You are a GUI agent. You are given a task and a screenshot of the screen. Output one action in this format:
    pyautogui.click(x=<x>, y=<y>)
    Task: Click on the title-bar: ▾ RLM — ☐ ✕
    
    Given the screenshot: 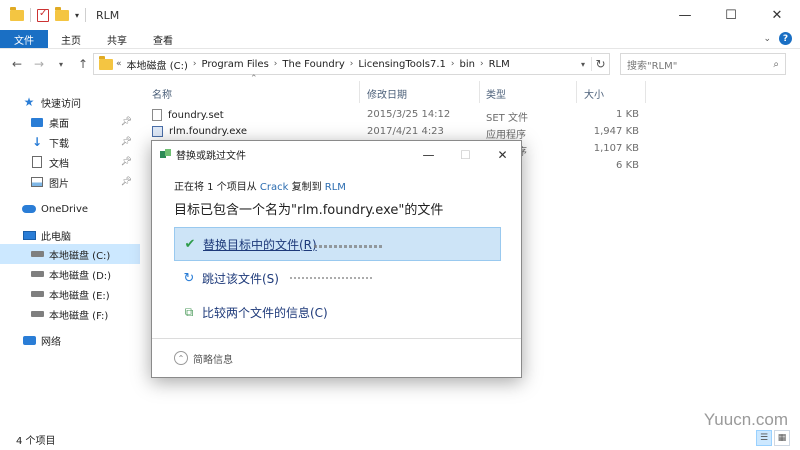 What is the action you would take?
    pyautogui.click(x=400, y=15)
    